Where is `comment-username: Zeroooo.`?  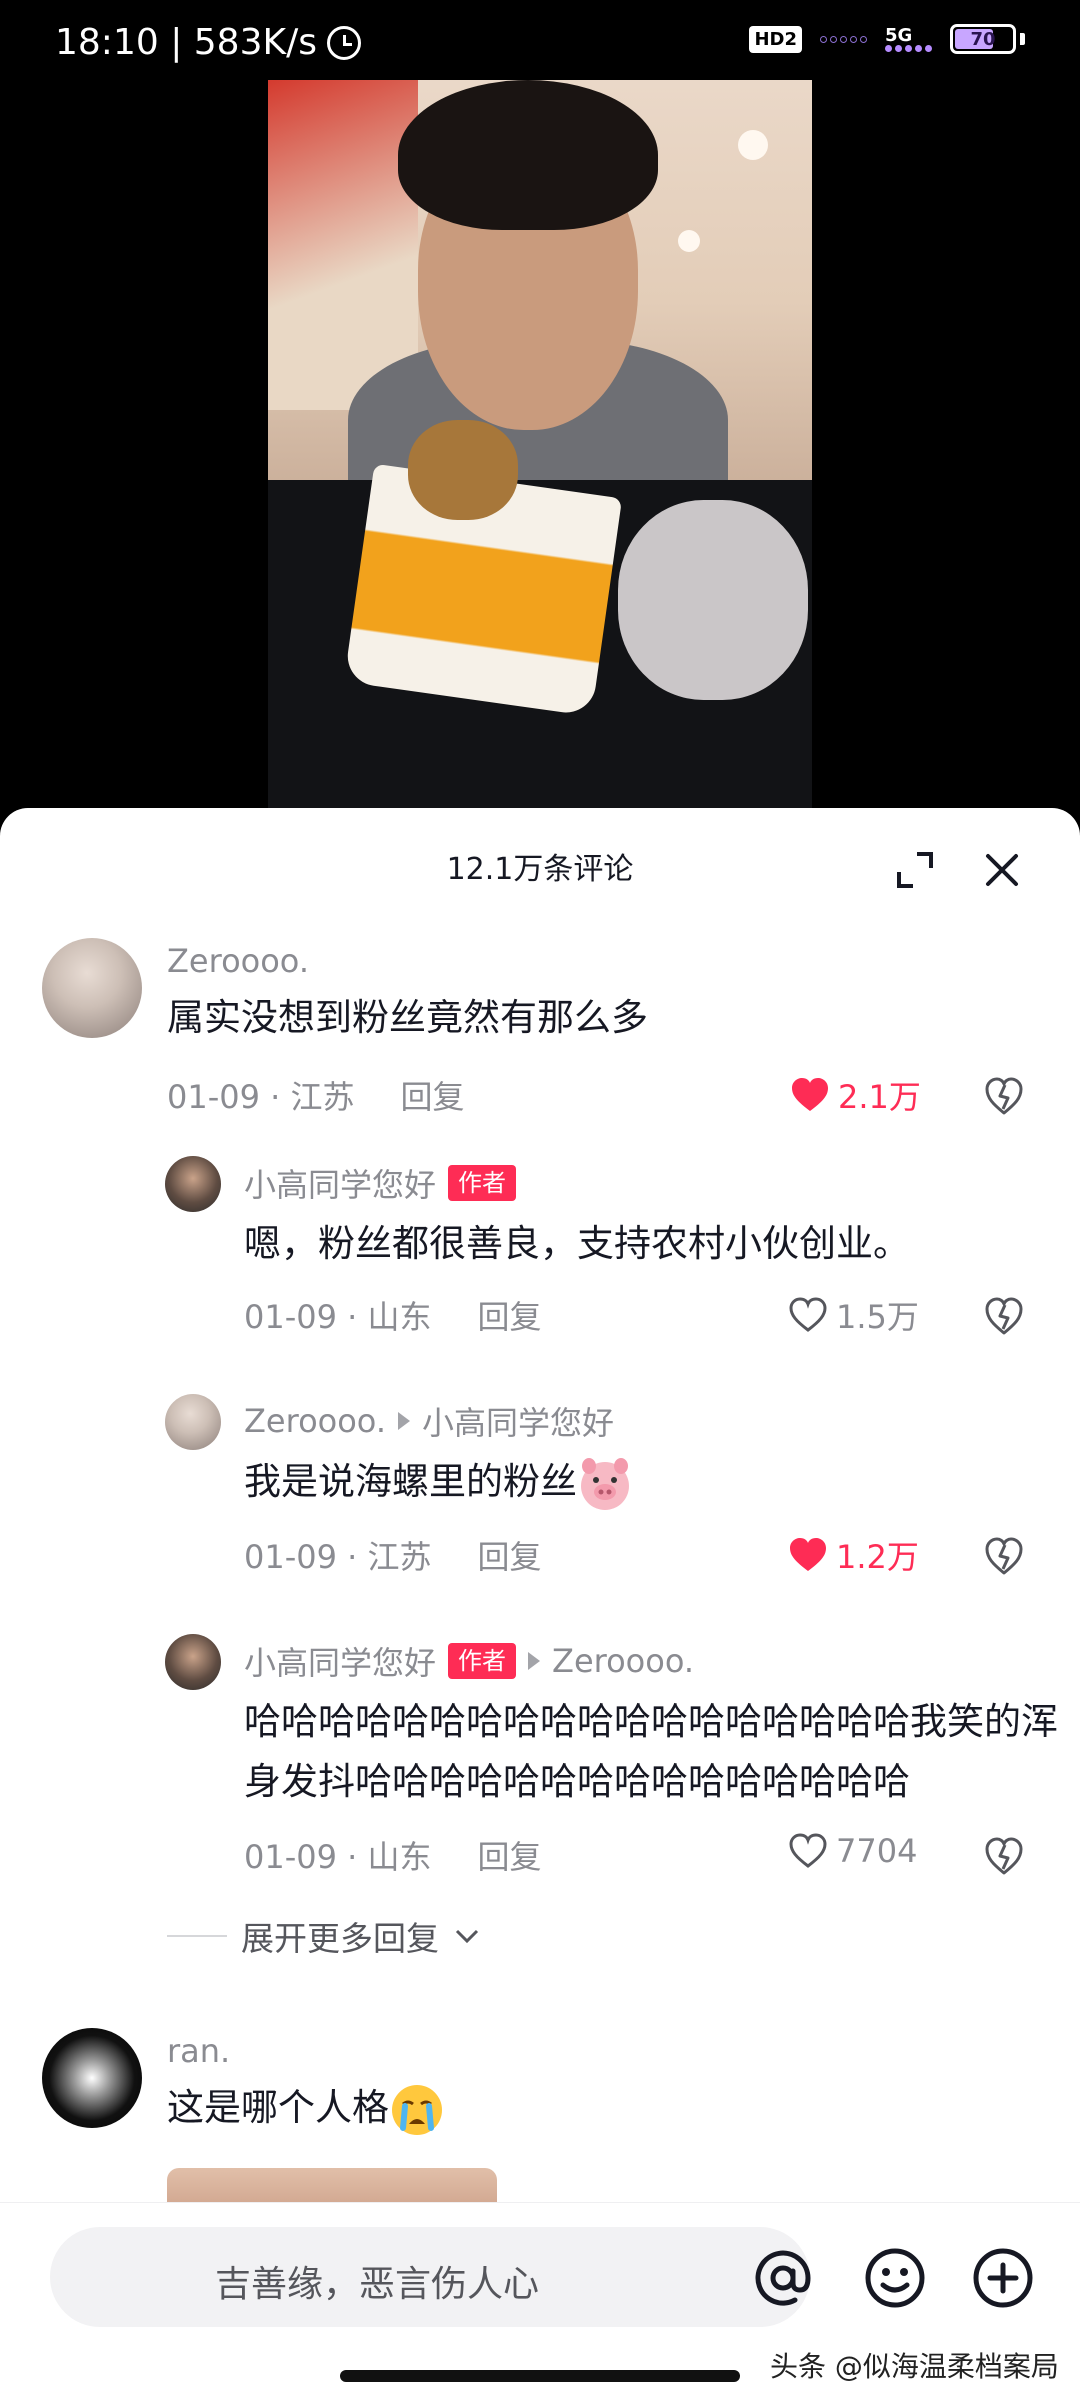 comment-username: Zeroooo. is located at coordinates (407, 961).